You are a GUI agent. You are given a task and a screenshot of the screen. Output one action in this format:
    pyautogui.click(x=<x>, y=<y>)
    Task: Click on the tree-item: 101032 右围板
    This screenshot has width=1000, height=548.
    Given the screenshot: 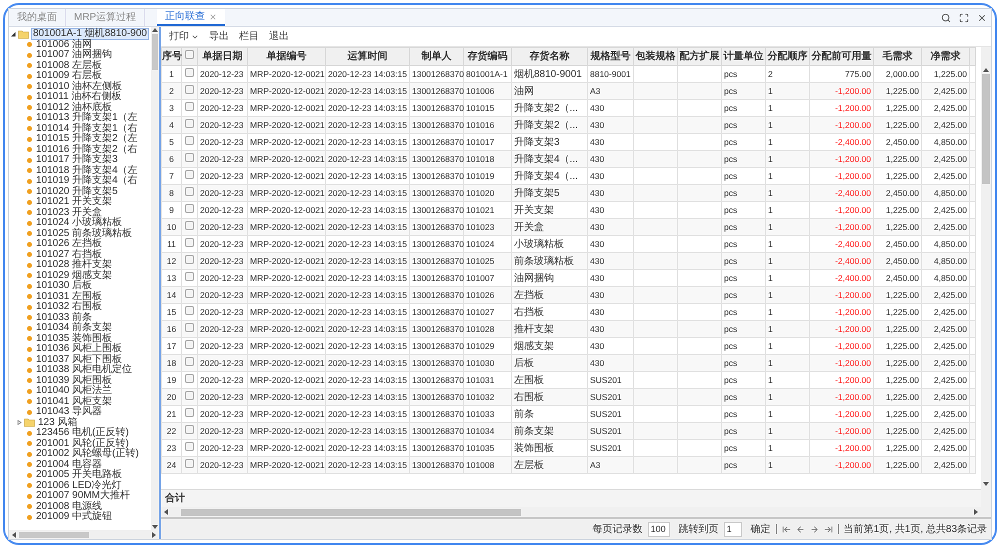 What is the action you would take?
    pyautogui.click(x=69, y=307)
    